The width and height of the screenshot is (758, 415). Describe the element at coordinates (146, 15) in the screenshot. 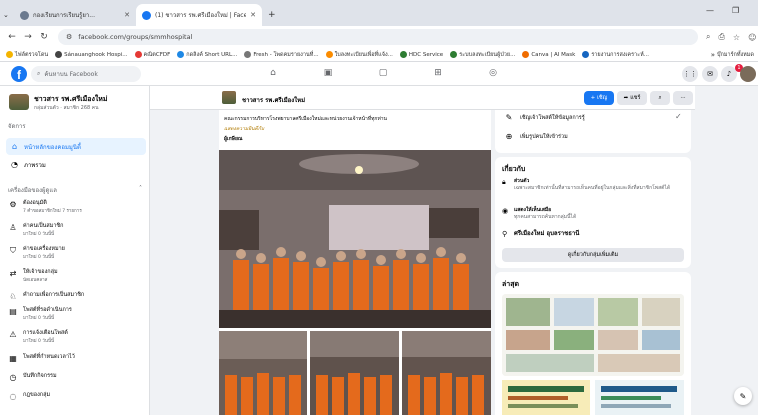

I see `facebook-icon` at that location.